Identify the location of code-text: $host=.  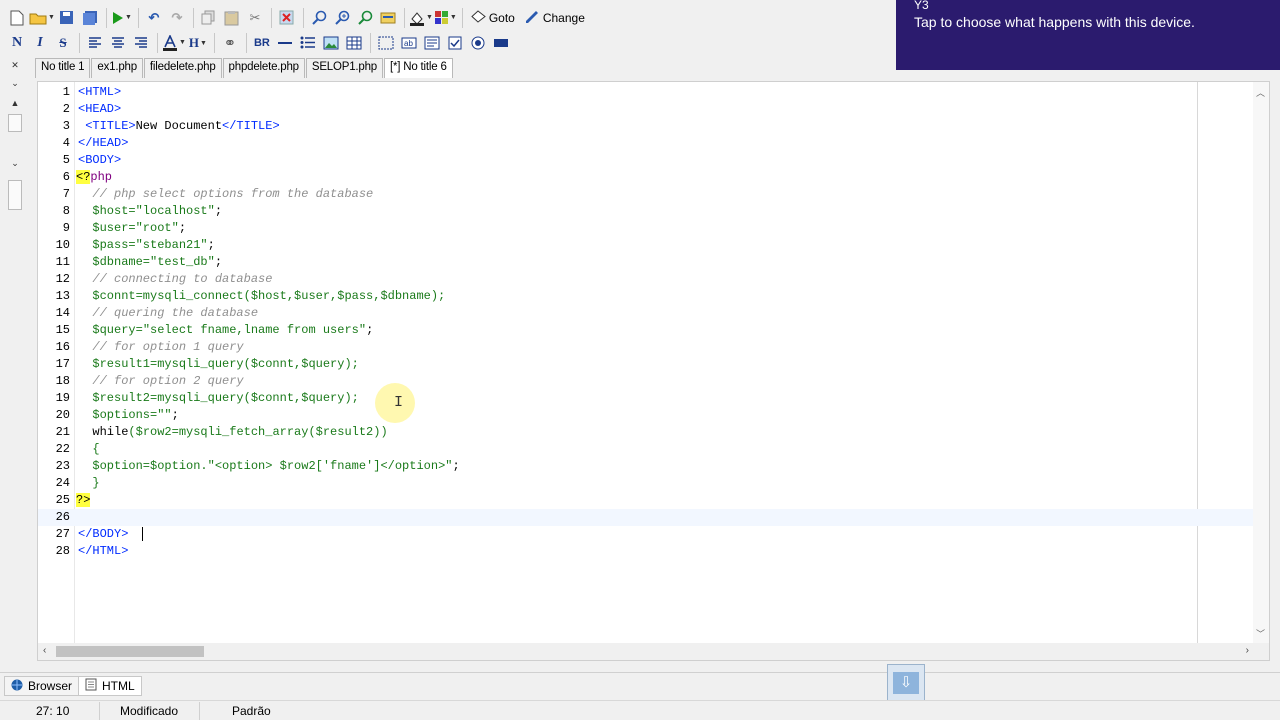
(107, 211).